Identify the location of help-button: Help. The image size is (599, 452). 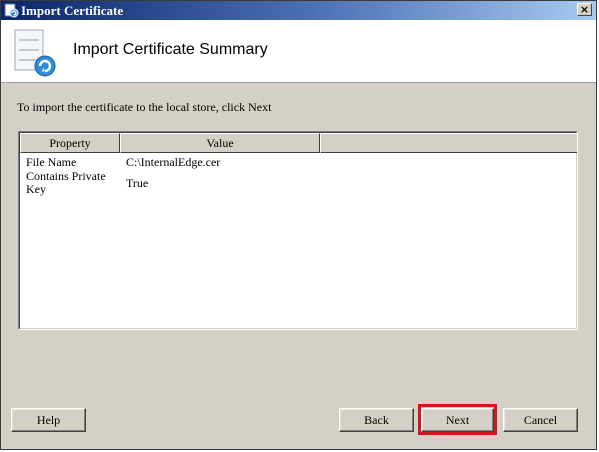
(48, 420).